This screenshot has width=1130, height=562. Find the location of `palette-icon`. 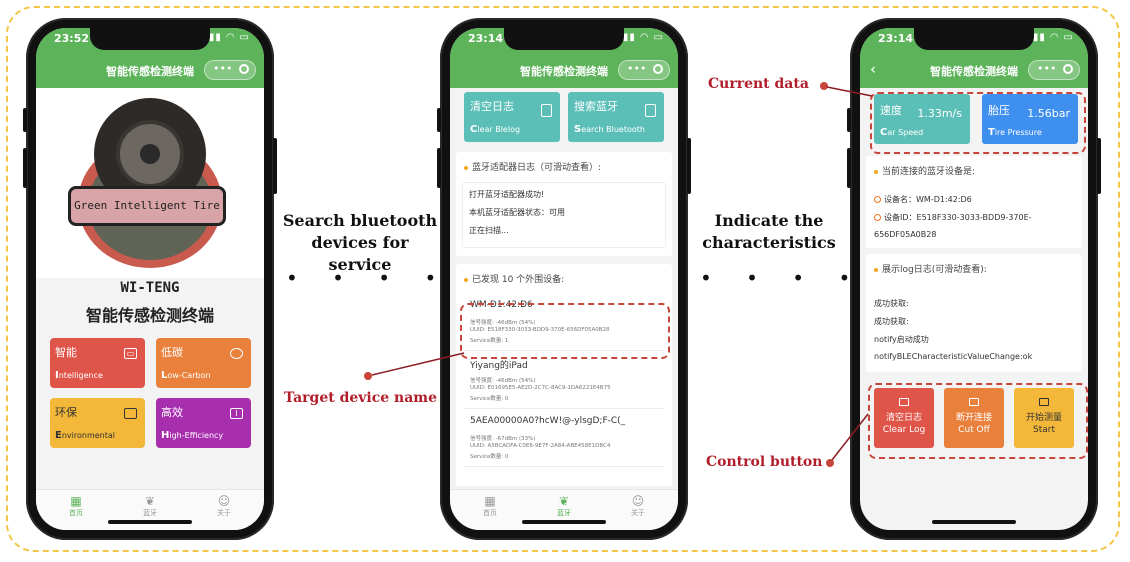

palette-icon is located at coordinates (236, 353).